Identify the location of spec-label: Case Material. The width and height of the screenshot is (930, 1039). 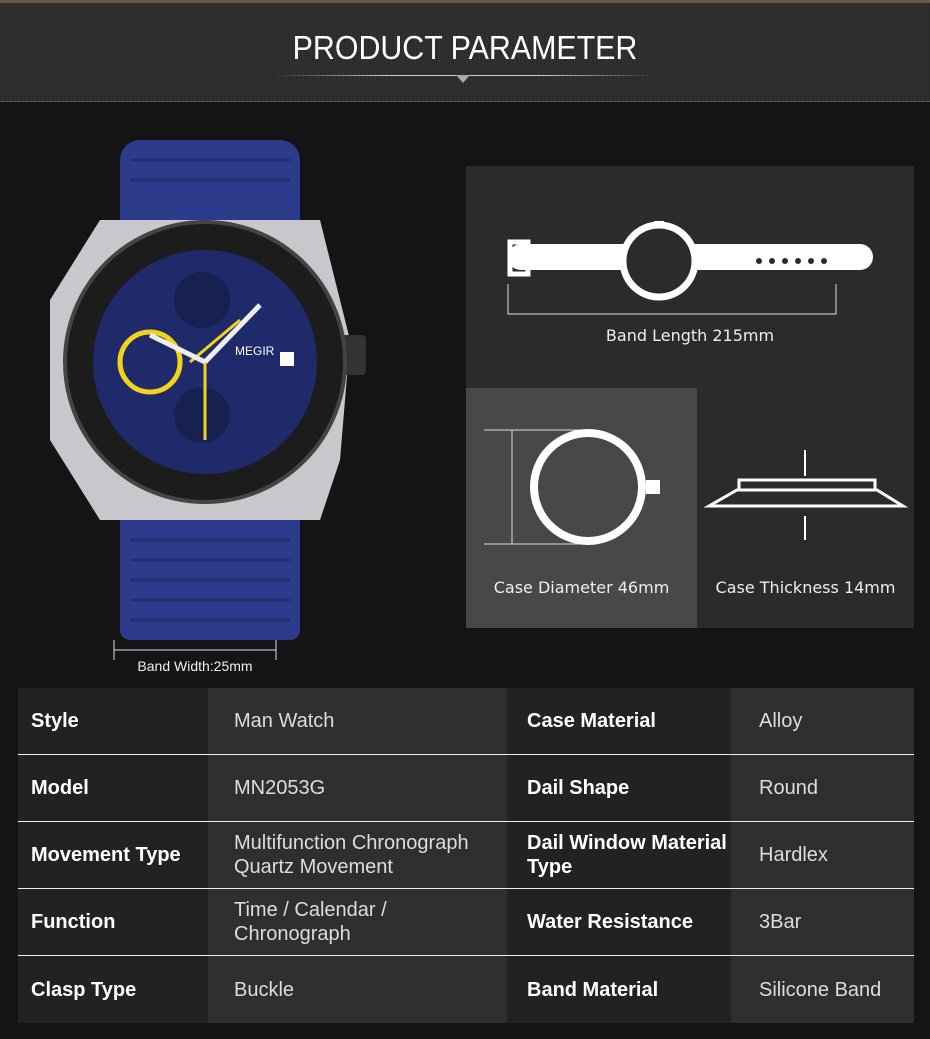
(619, 721).